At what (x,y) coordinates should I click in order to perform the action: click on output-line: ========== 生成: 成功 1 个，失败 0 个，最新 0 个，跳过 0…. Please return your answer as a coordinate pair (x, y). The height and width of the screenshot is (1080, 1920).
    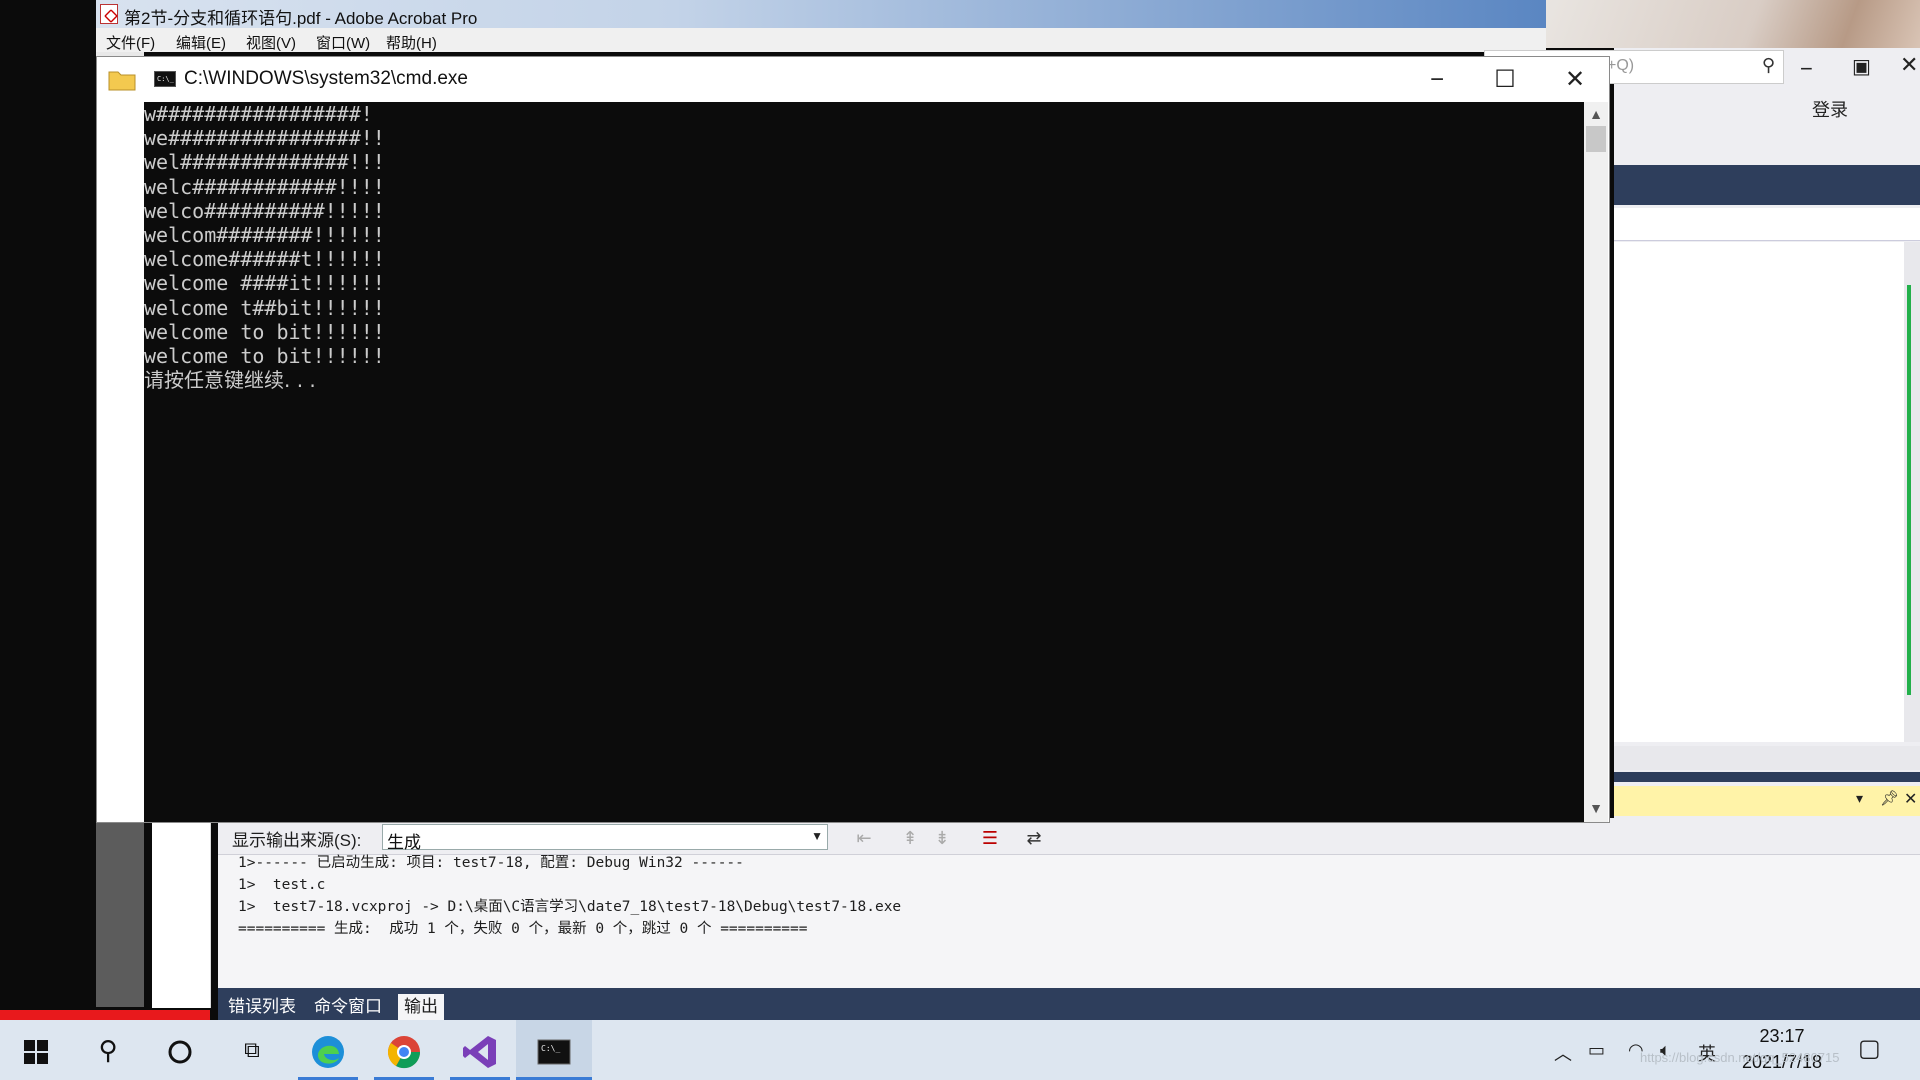
    Looking at the image, I should click on (523, 929).